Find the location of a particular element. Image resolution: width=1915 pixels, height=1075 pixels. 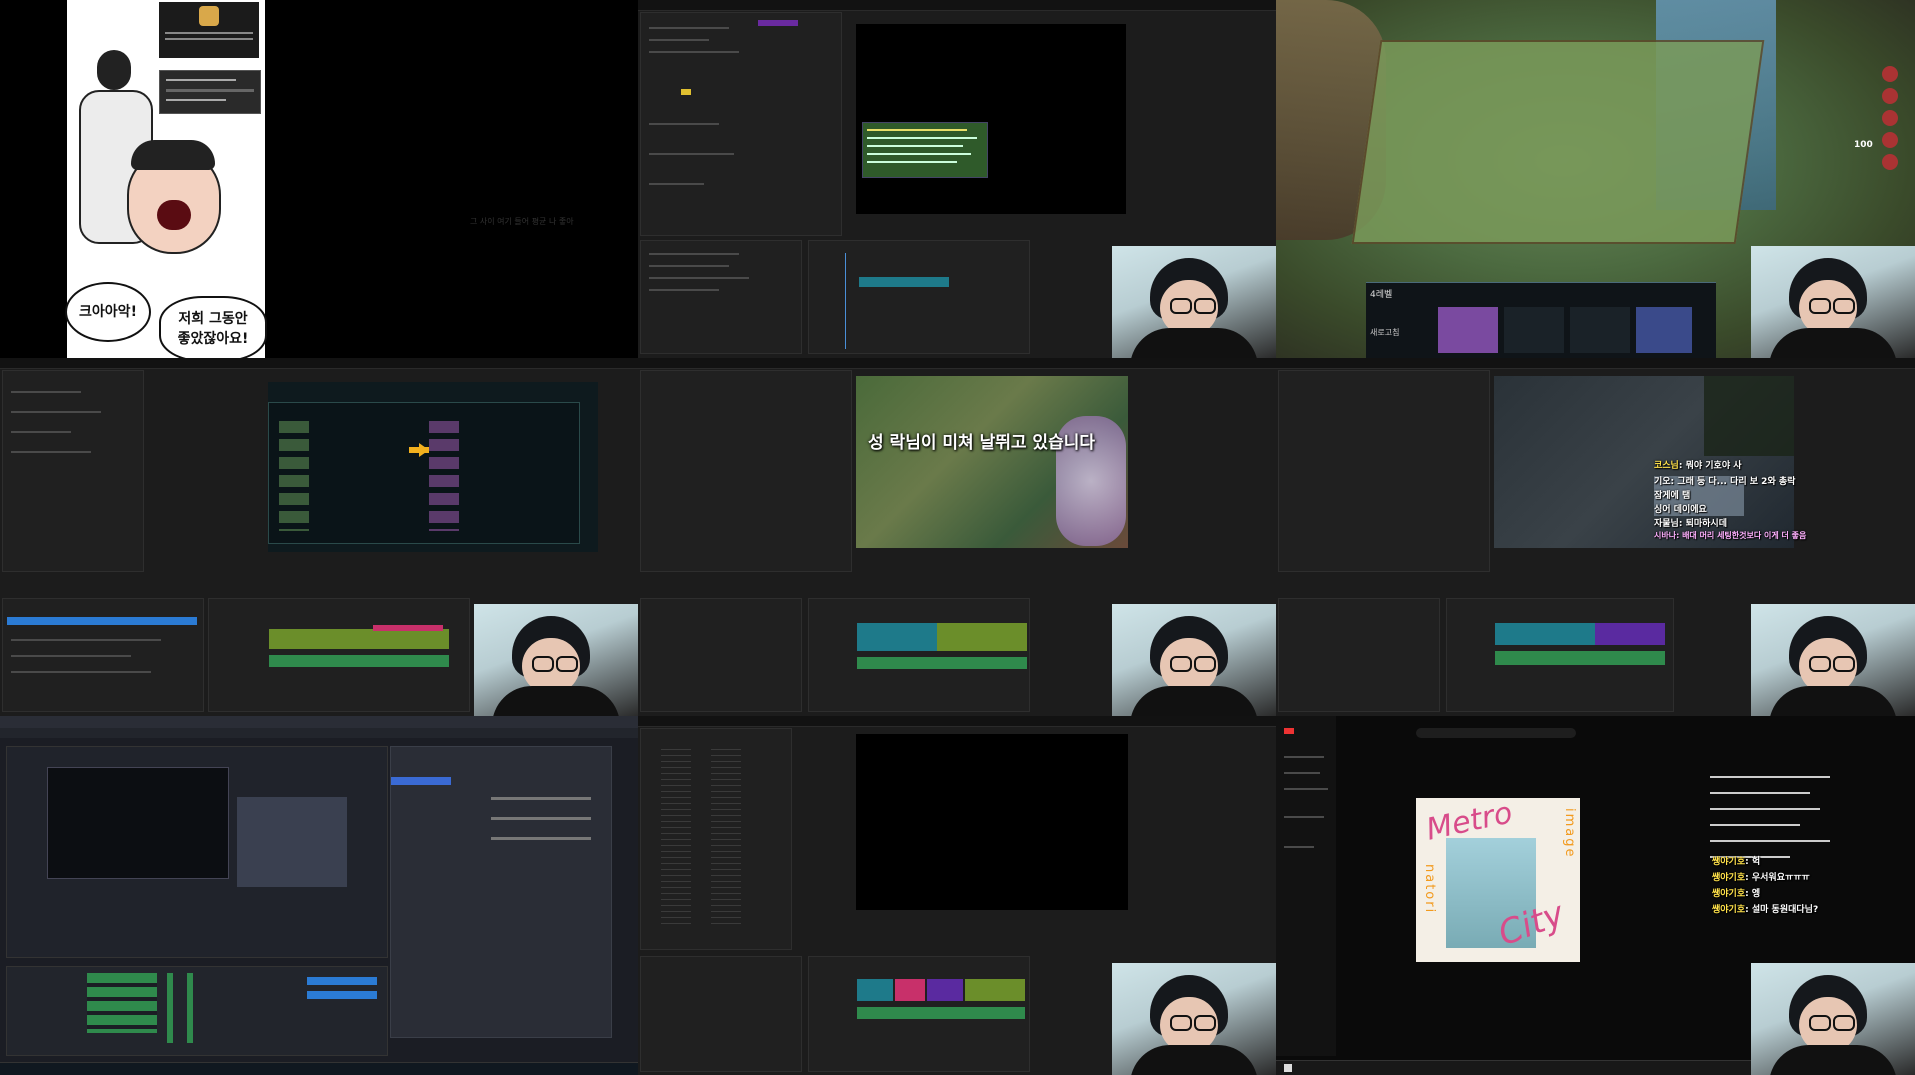

timeline-clip-green is located at coordinates (982, 637).